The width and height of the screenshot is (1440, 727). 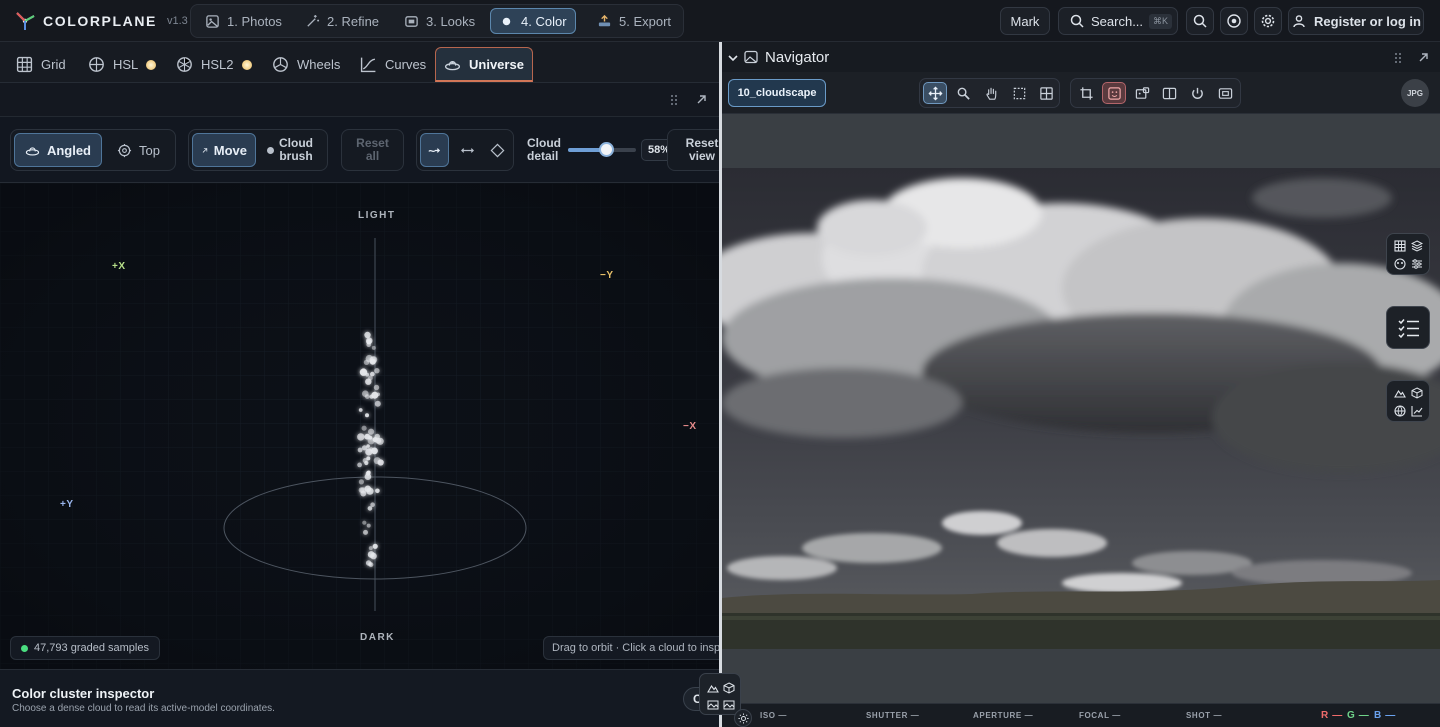 I want to click on step-looks: 3. Looks, so click(x=439, y=21).